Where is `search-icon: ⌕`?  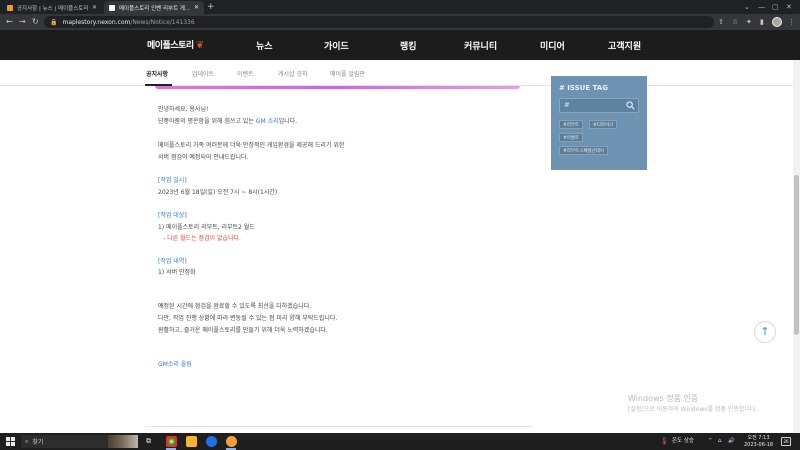 search-icon: ⌕ is located at coordinates (27, 441).